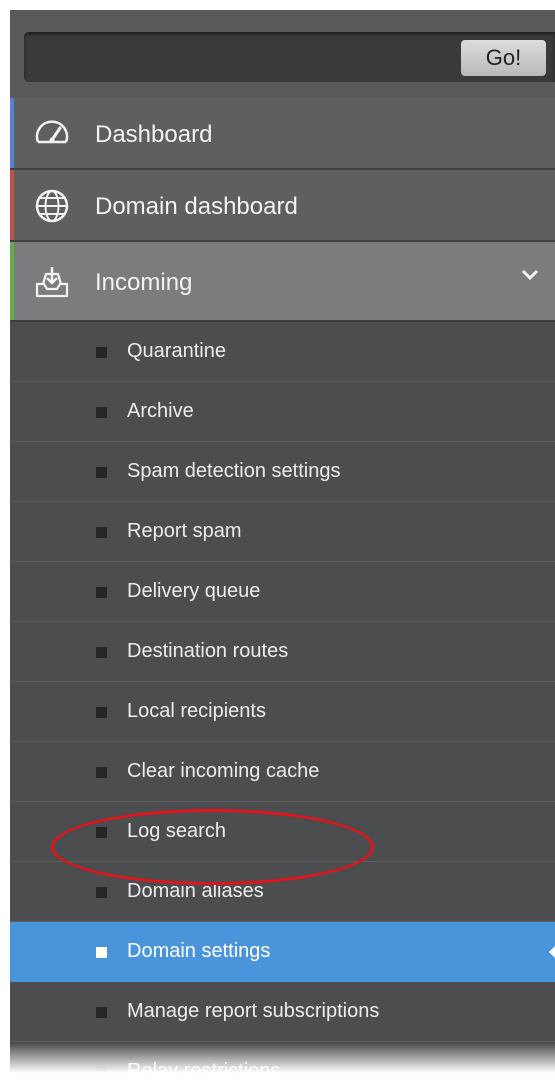 This screenshot has height=1083, width=555. Describe the element at coordinates (282, 134) in the screenshot. I see `menu-item-dashboard: Dashboard` at that location.